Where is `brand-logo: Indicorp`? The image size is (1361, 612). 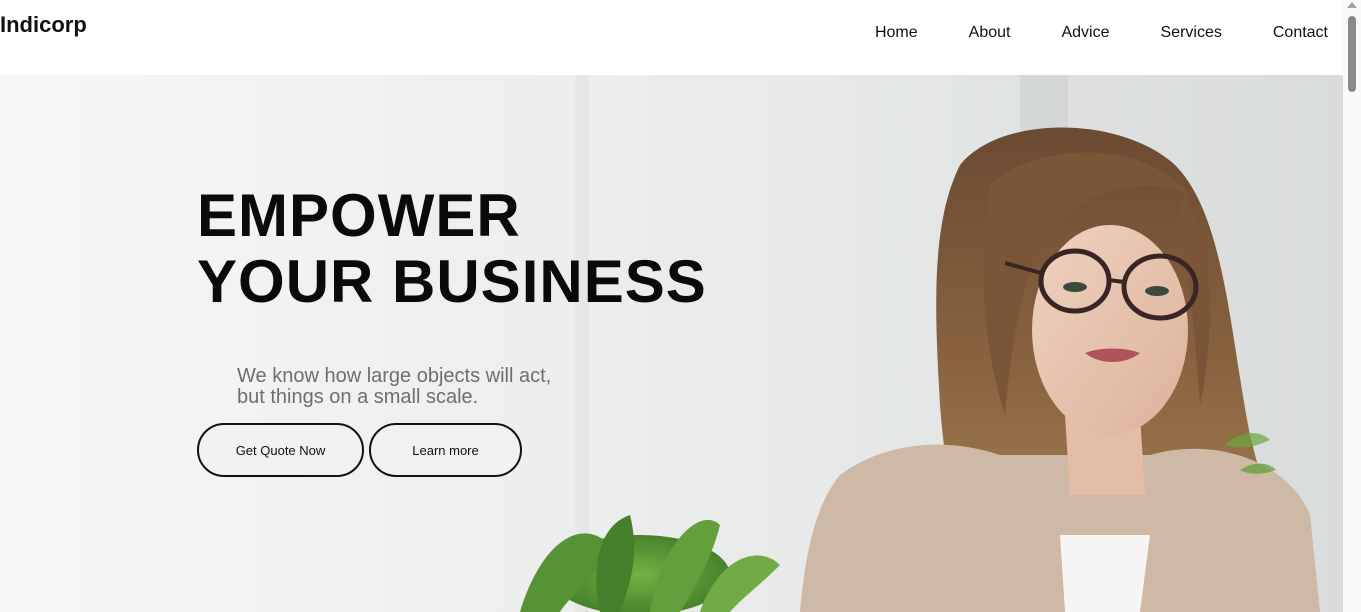
brand-logo: Indicorp is located at coordinates (43, 25).